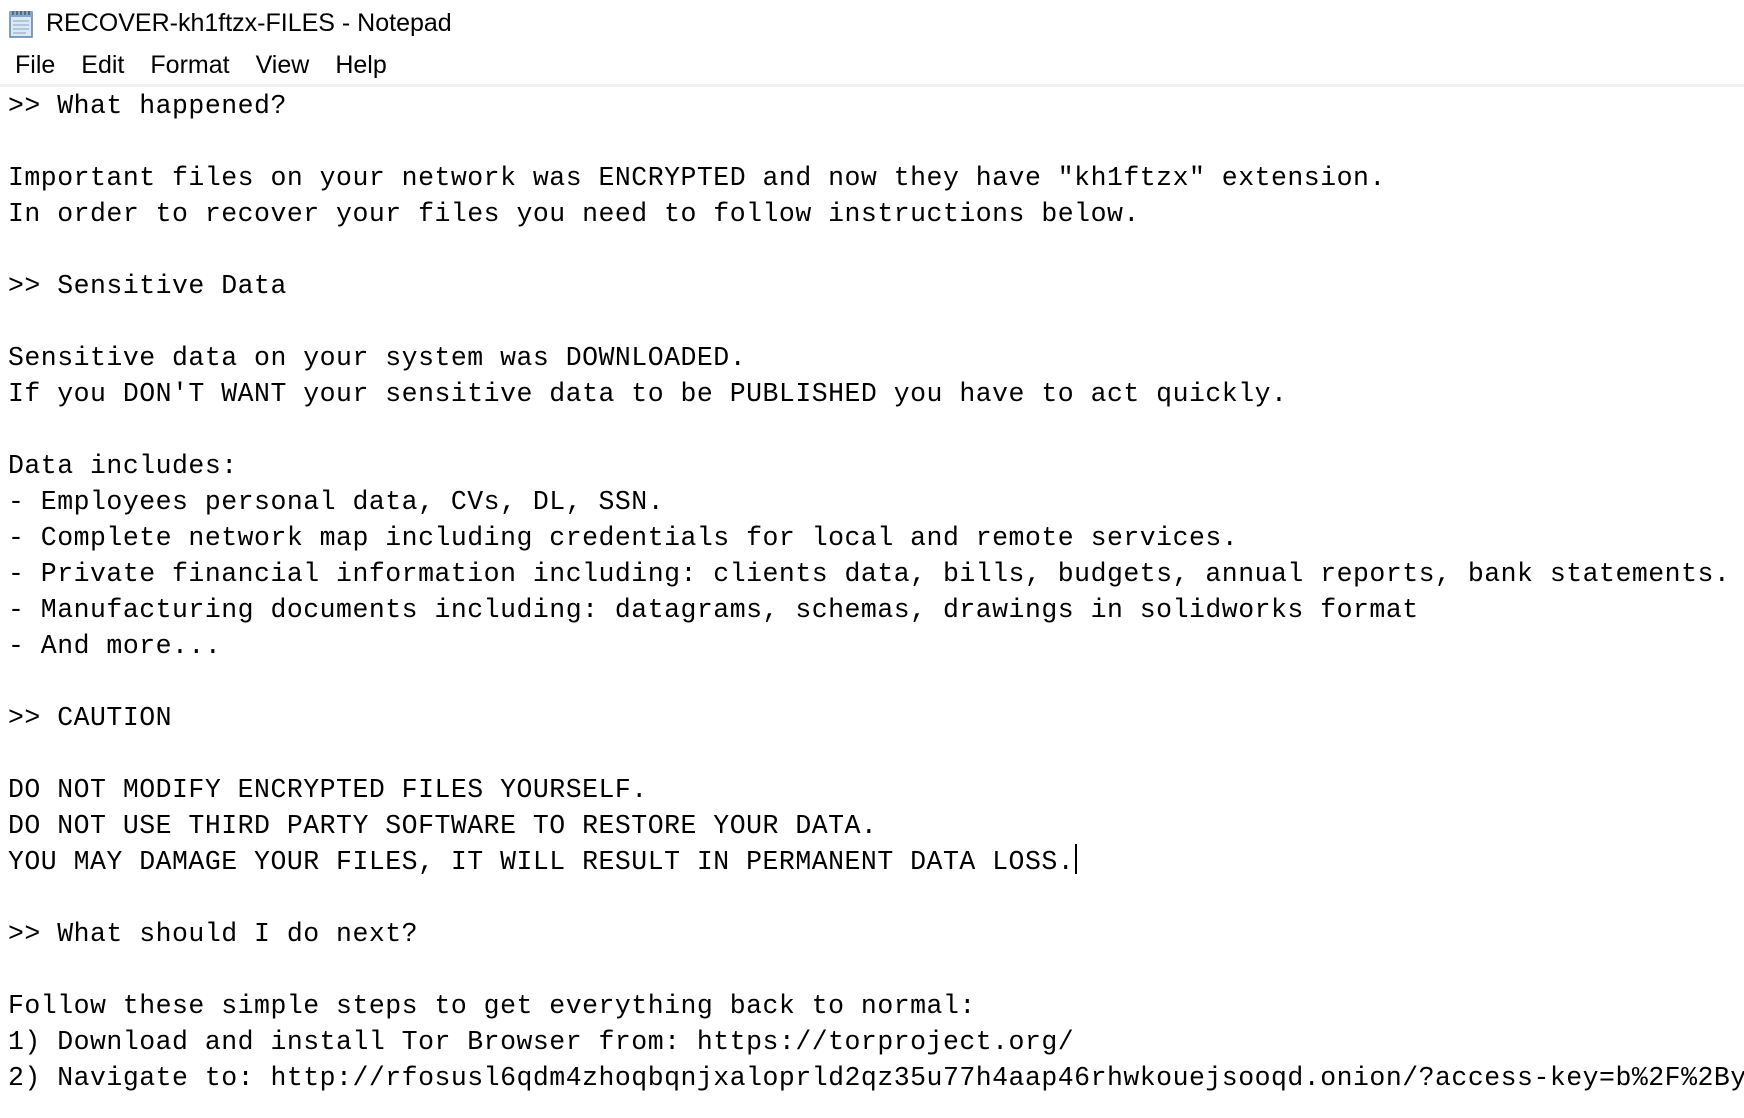 The image size is (1744, 1118). What do you see at coordinates (872, 66) in the screenshot?
I see `menu-bar: File Edit Format View Help` at bounding box center [872, 66].